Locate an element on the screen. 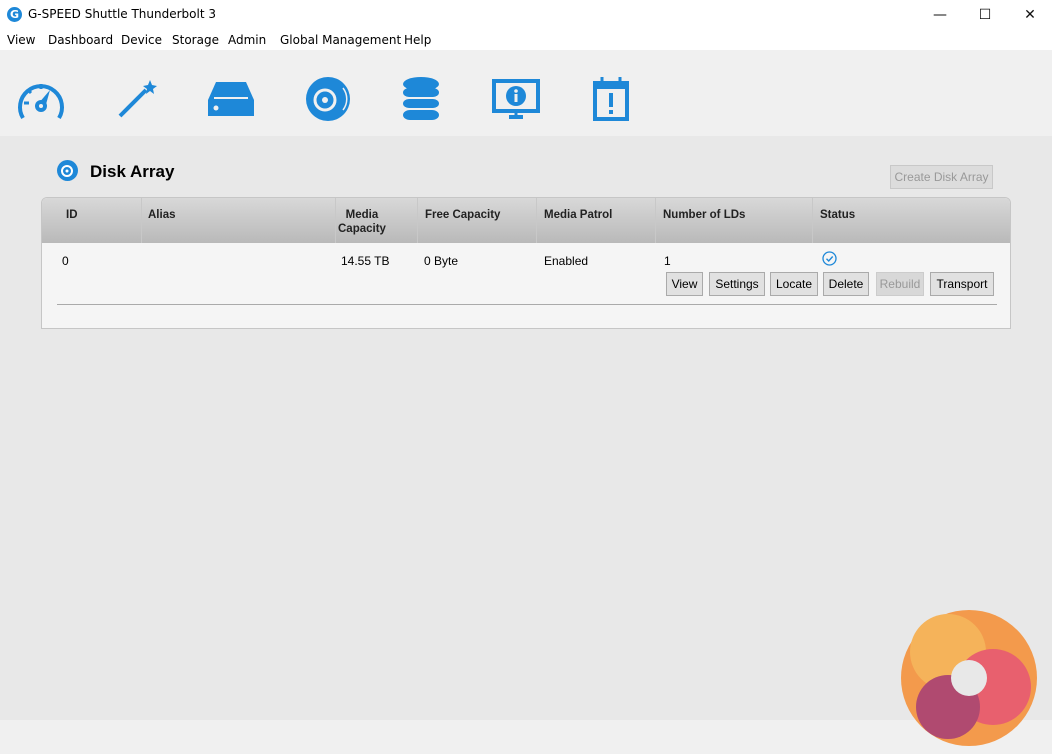 The width and height of the screenshot is (1055, 754). header-number-of-lds: Number of LDs is located at coordinates (704, 215).